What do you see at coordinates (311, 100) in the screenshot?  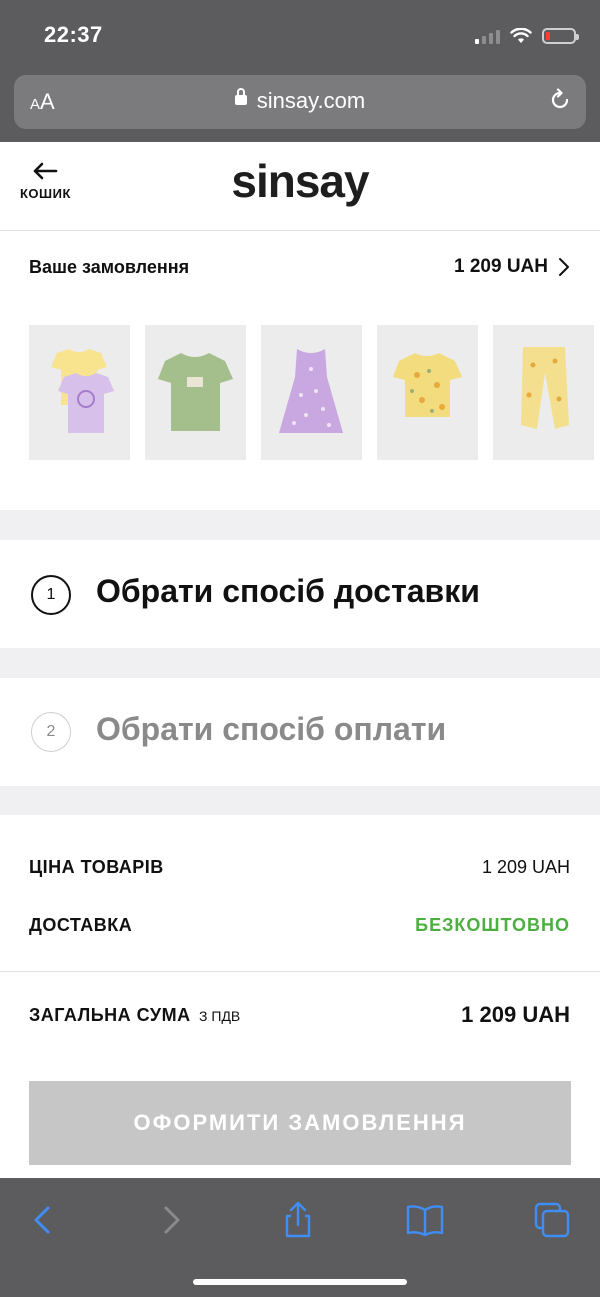 I see `url-label: sinsay.com` at bounding box center [311, 100].